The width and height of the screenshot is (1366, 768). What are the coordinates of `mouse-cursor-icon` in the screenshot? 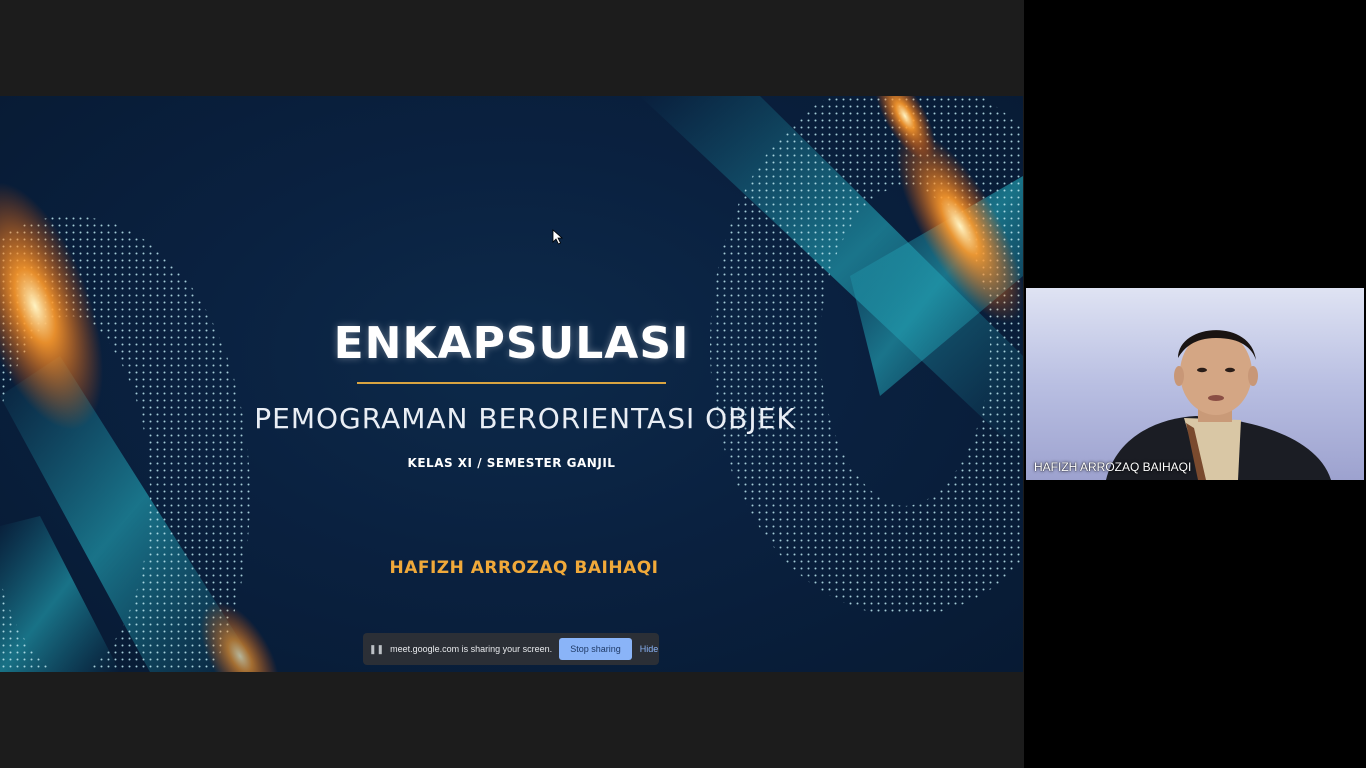 It's located at (558, 237).